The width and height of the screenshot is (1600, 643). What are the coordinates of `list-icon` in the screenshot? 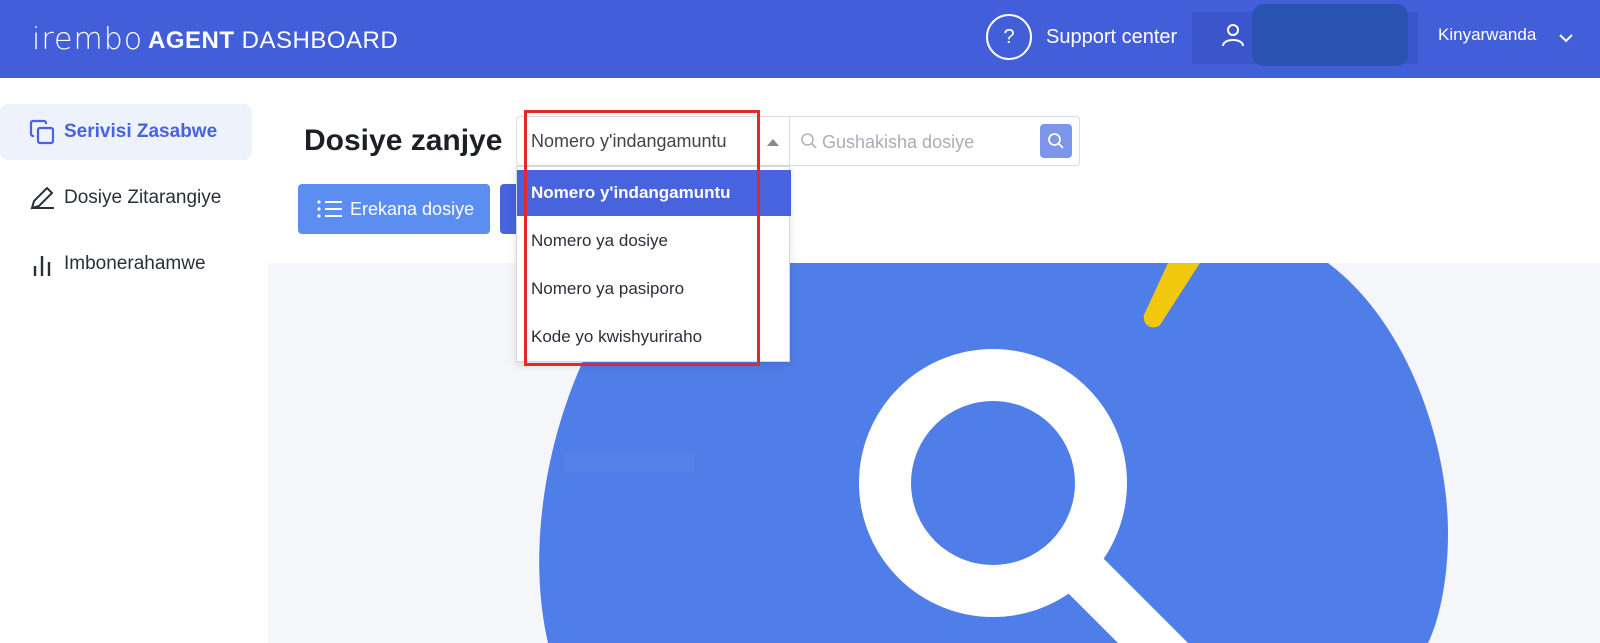 It's located at (329, 209).